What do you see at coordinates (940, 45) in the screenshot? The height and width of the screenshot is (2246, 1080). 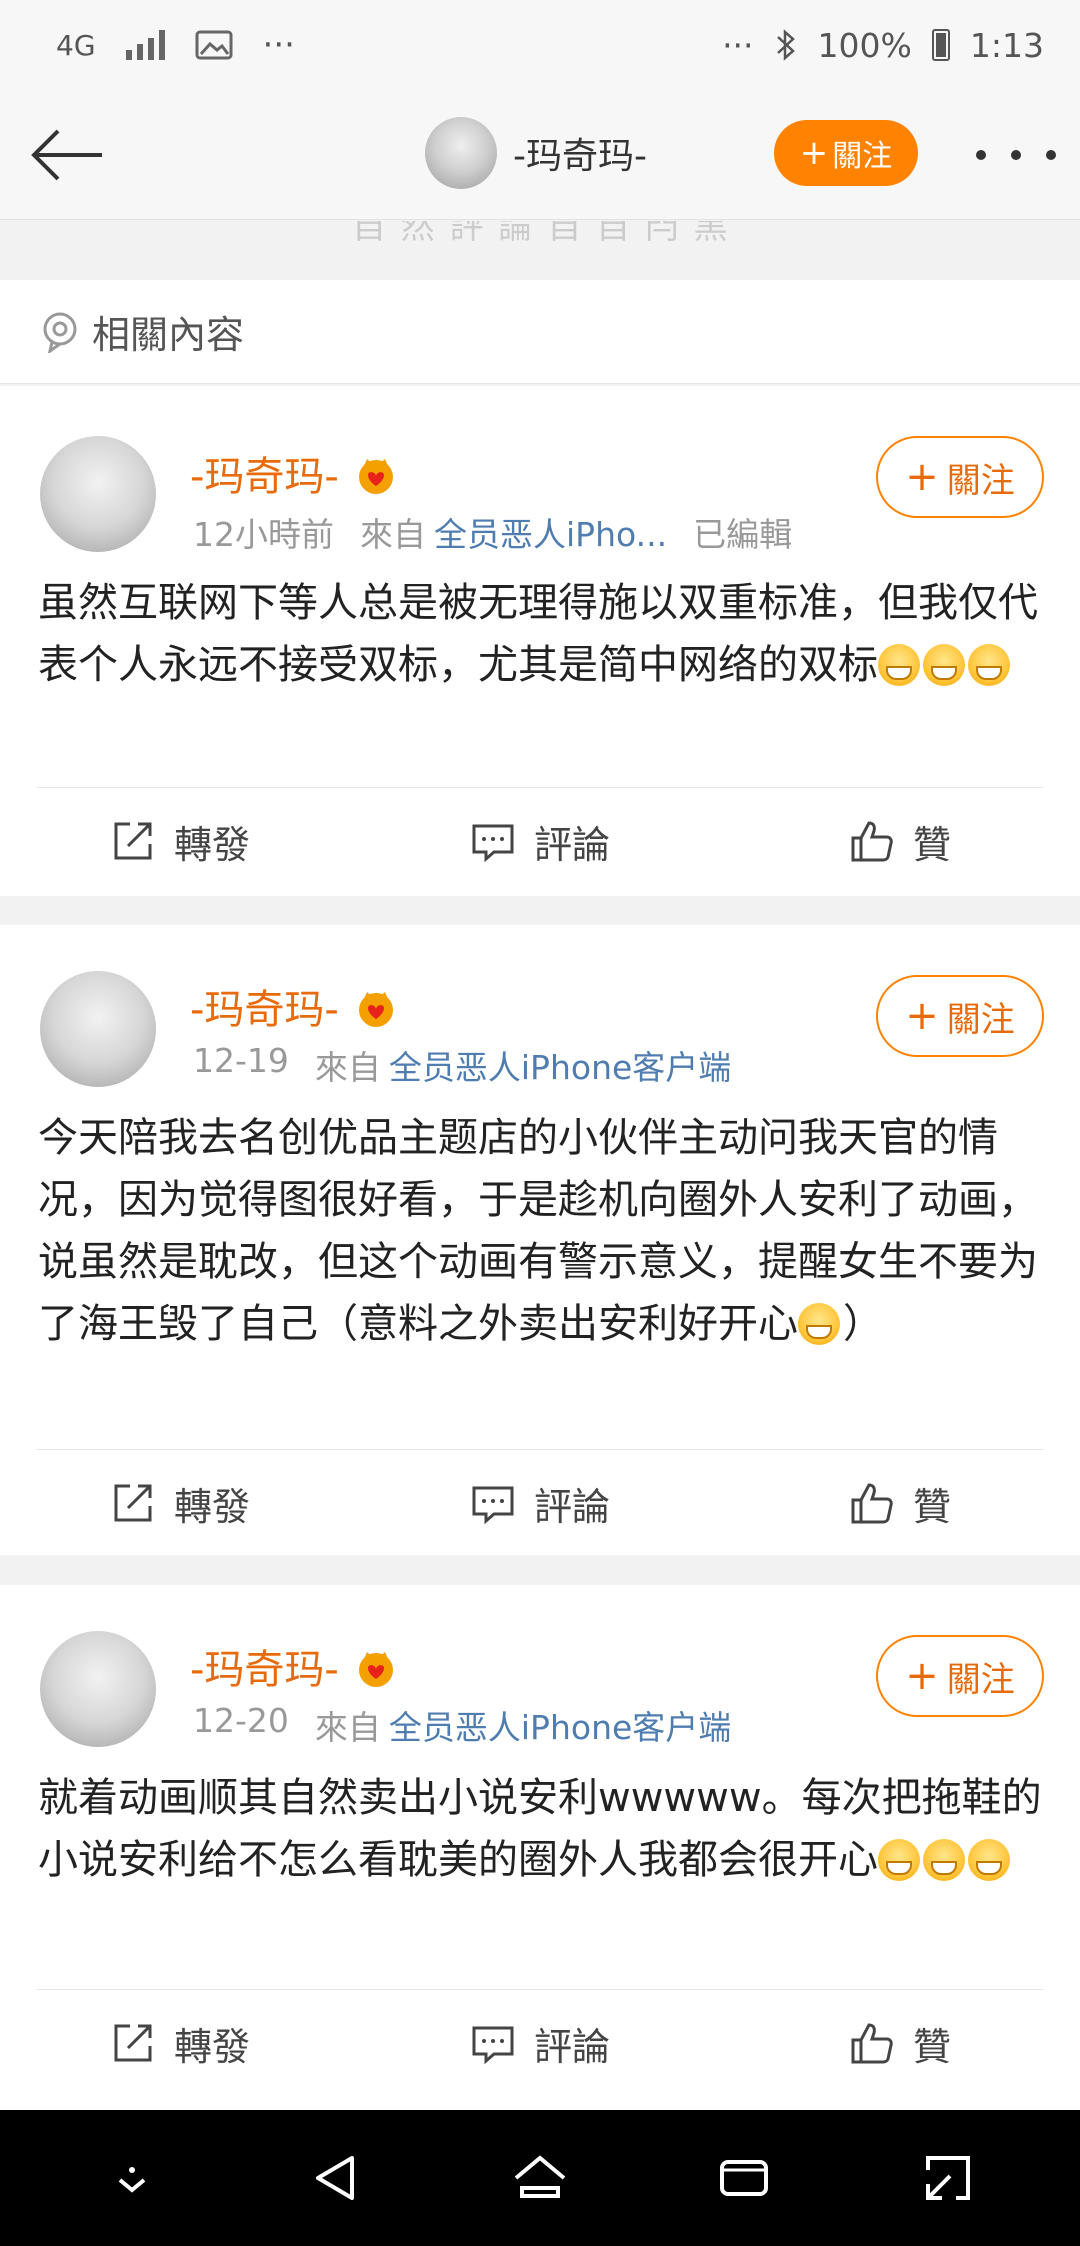 I see `battery-icon` at bounding box center [940, 45].